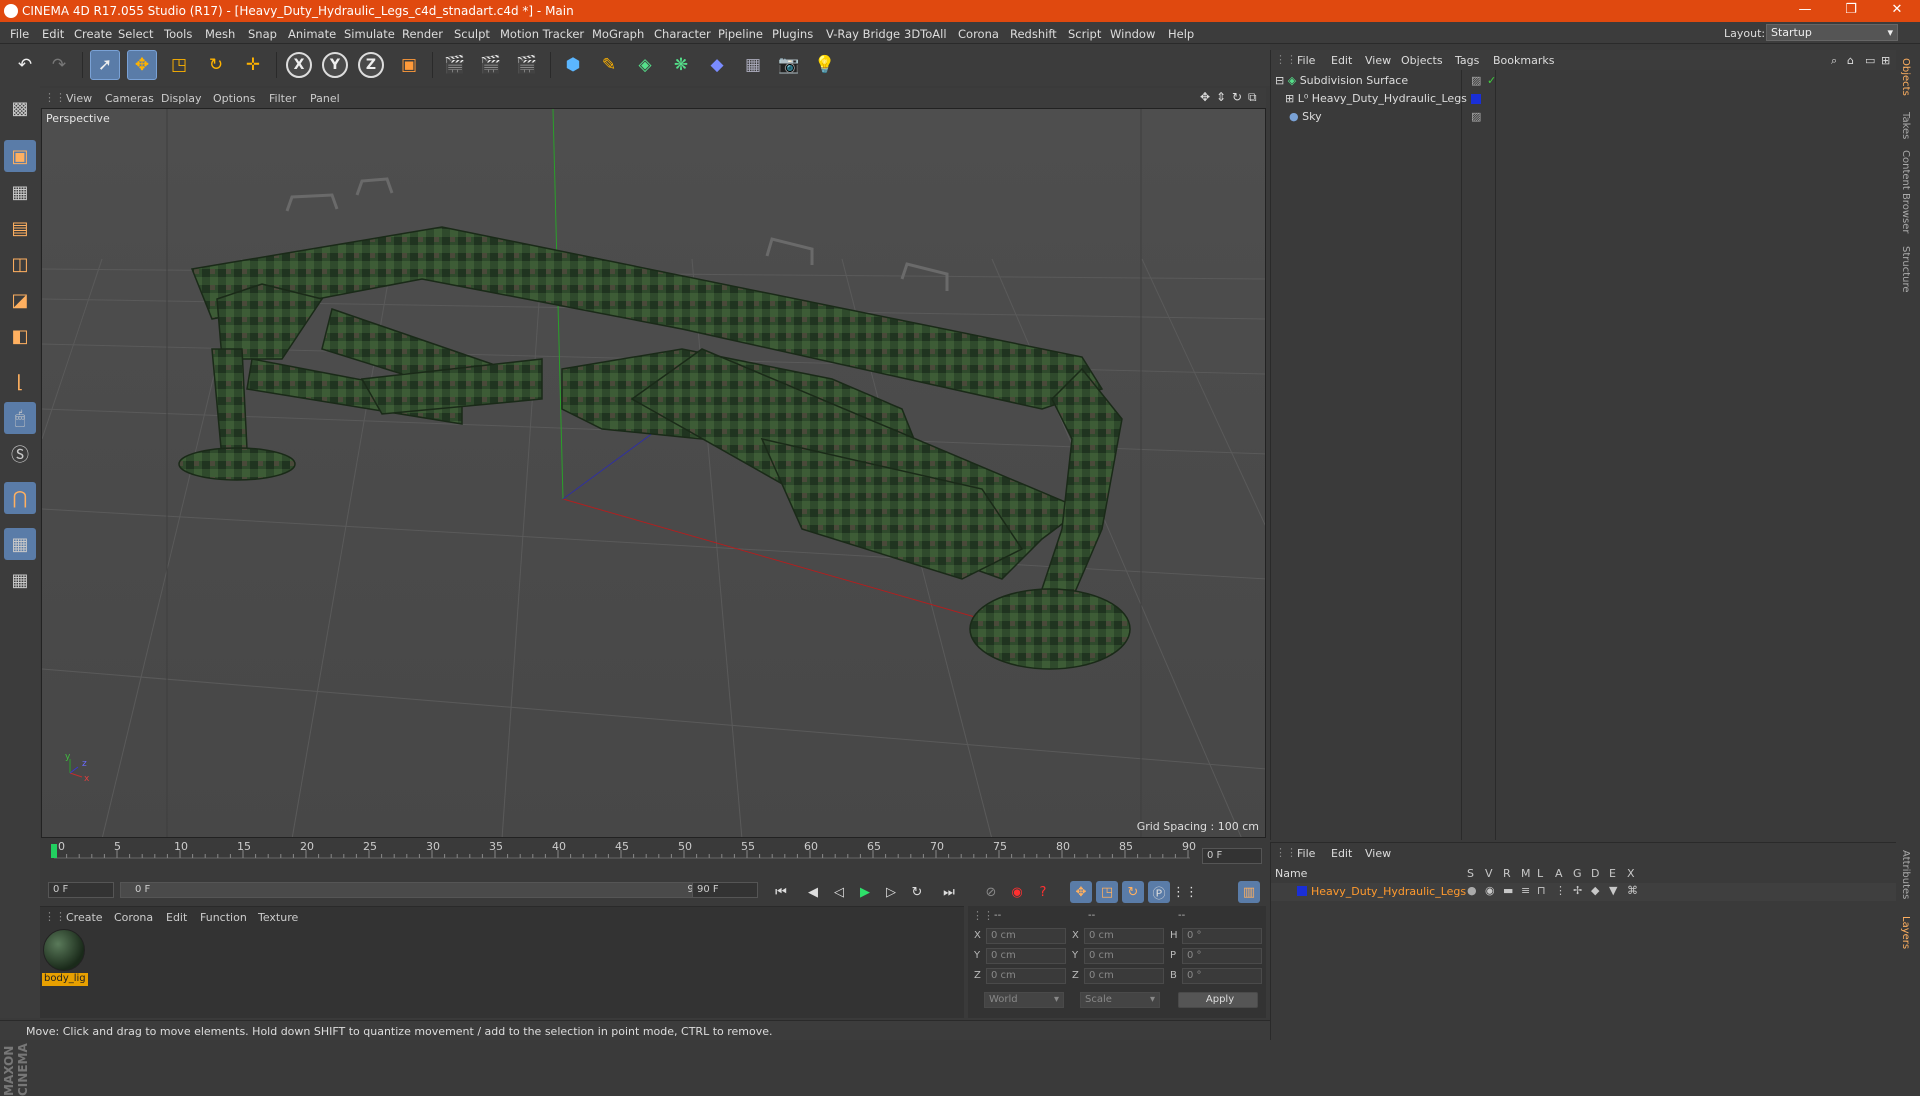 The height and width of the screenshot is (1096, 1920). What do you see at coordinates (1132, 34) in the screenshot?
I see `menu-window: Window` at bounding box center [1132, 34].